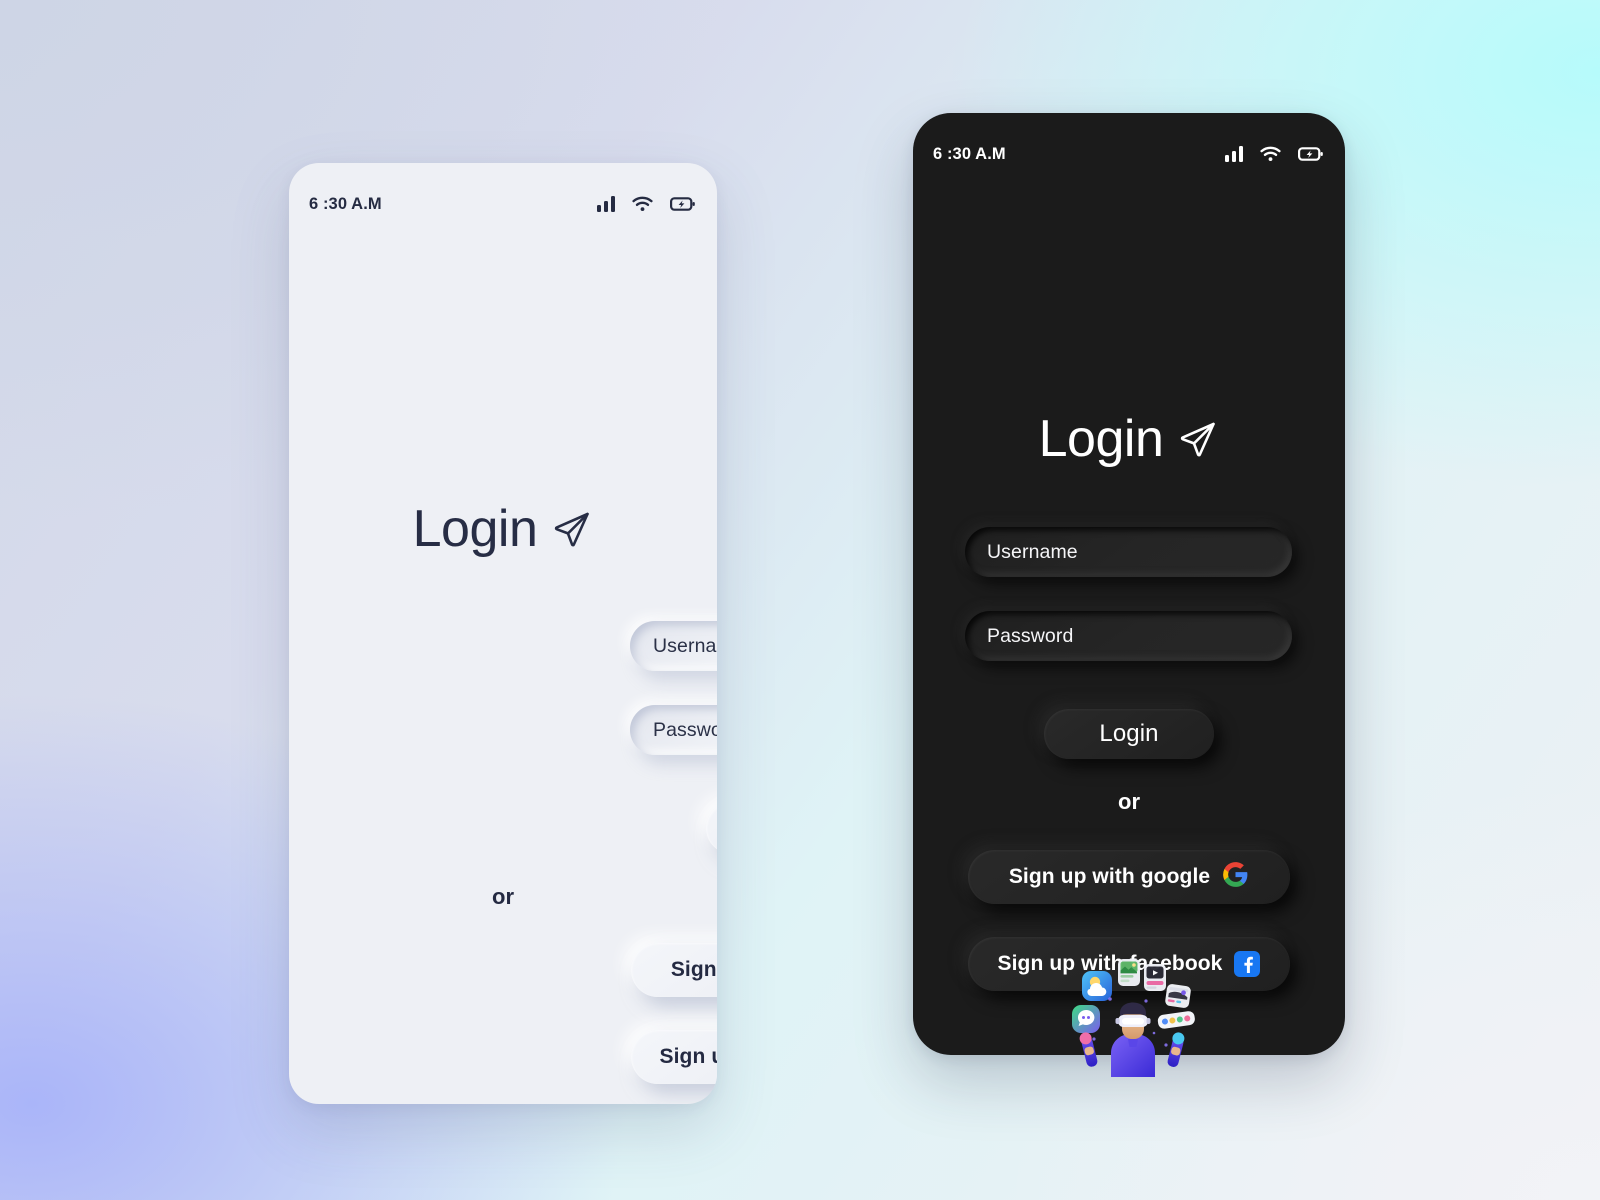 The image size is (1600, 1200). What do you see at coordinates (1235, 877) in the screenshot?
I see `google-icon` at bounding box center [1235, 877].